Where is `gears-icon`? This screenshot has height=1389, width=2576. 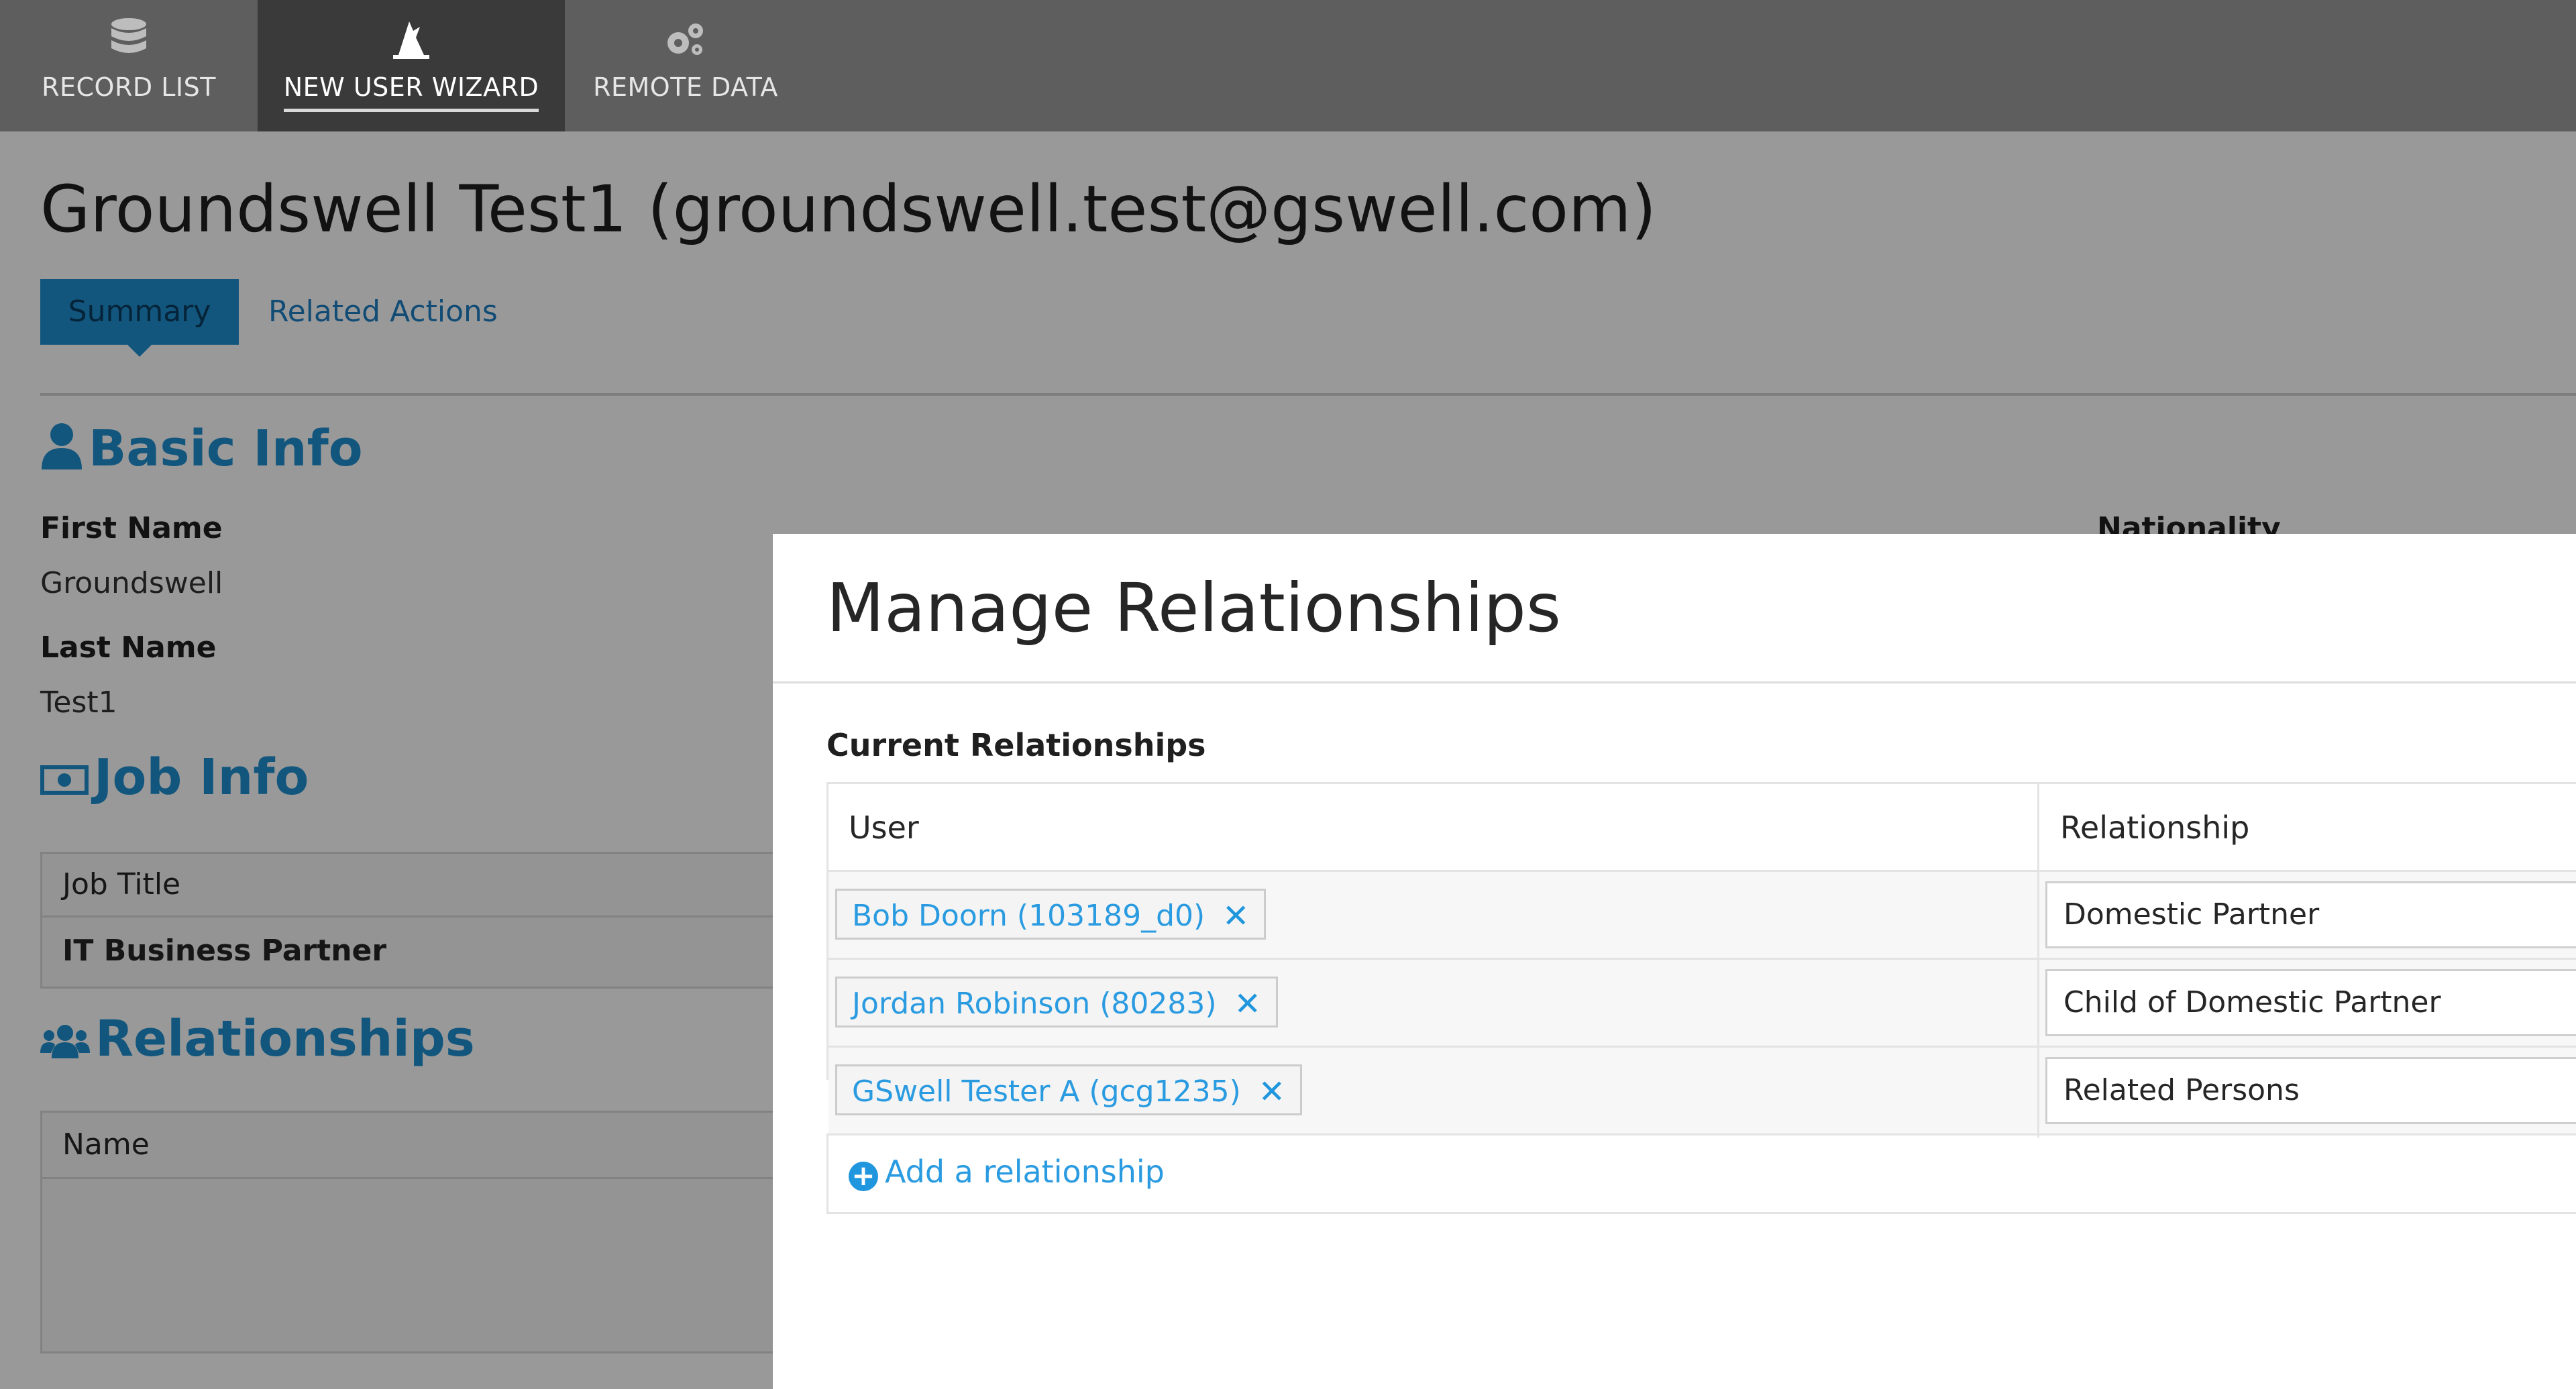 gears-icon is located at coordinates (685, 41).